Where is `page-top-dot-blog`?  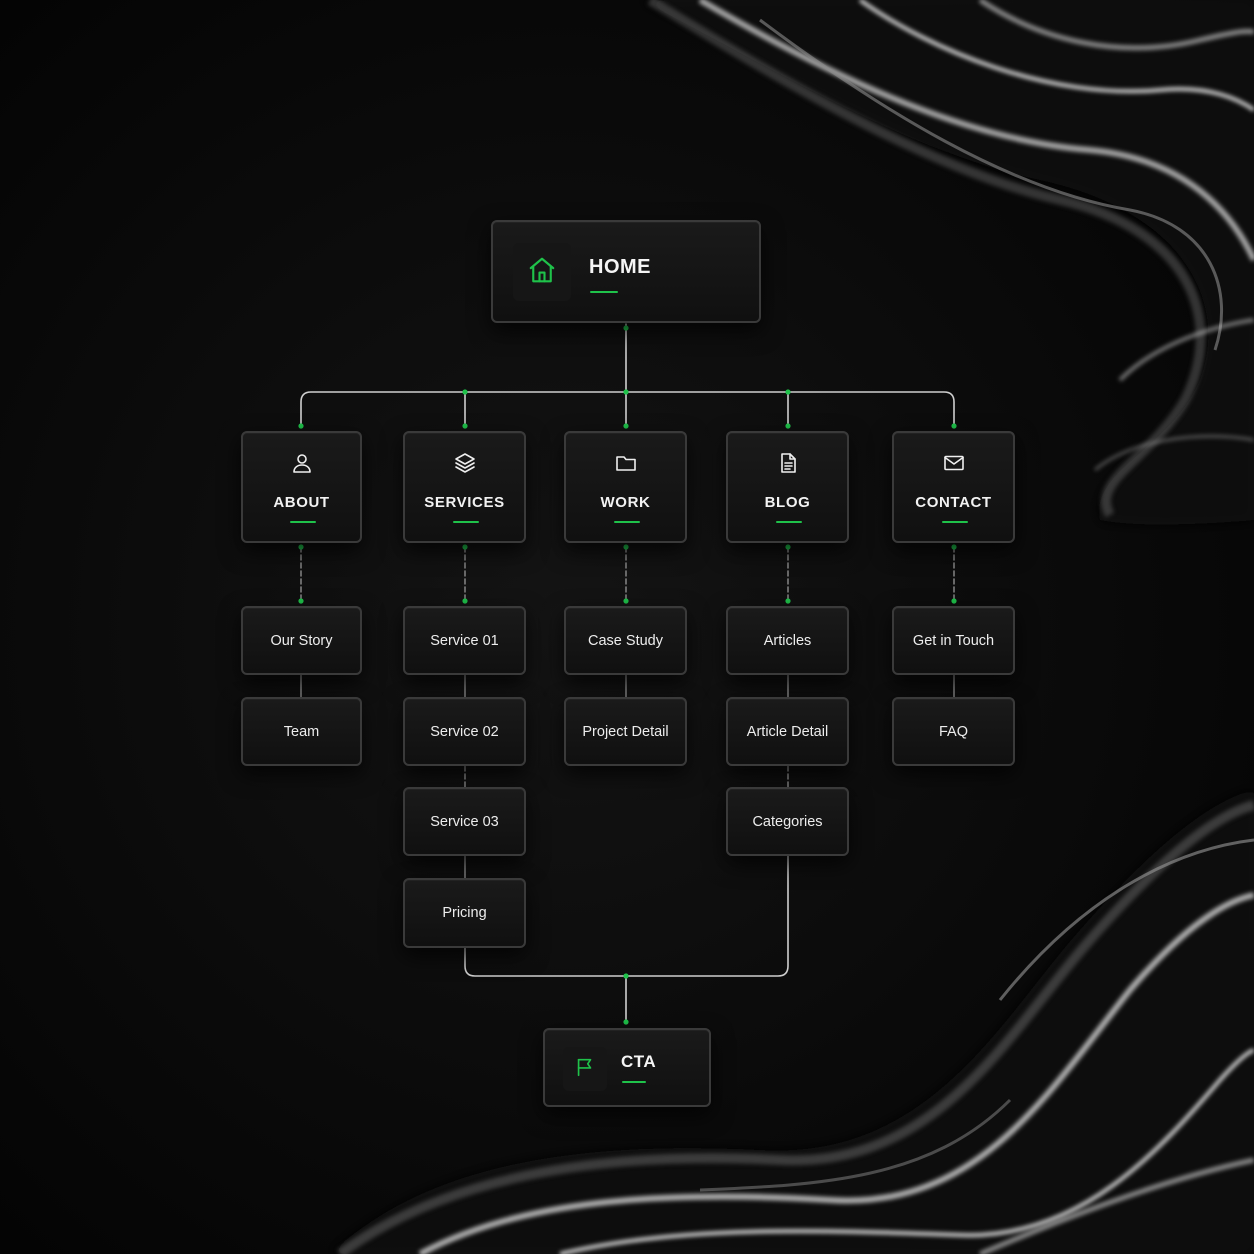
page-top-dot-blog is located at coordinates (788, 601).